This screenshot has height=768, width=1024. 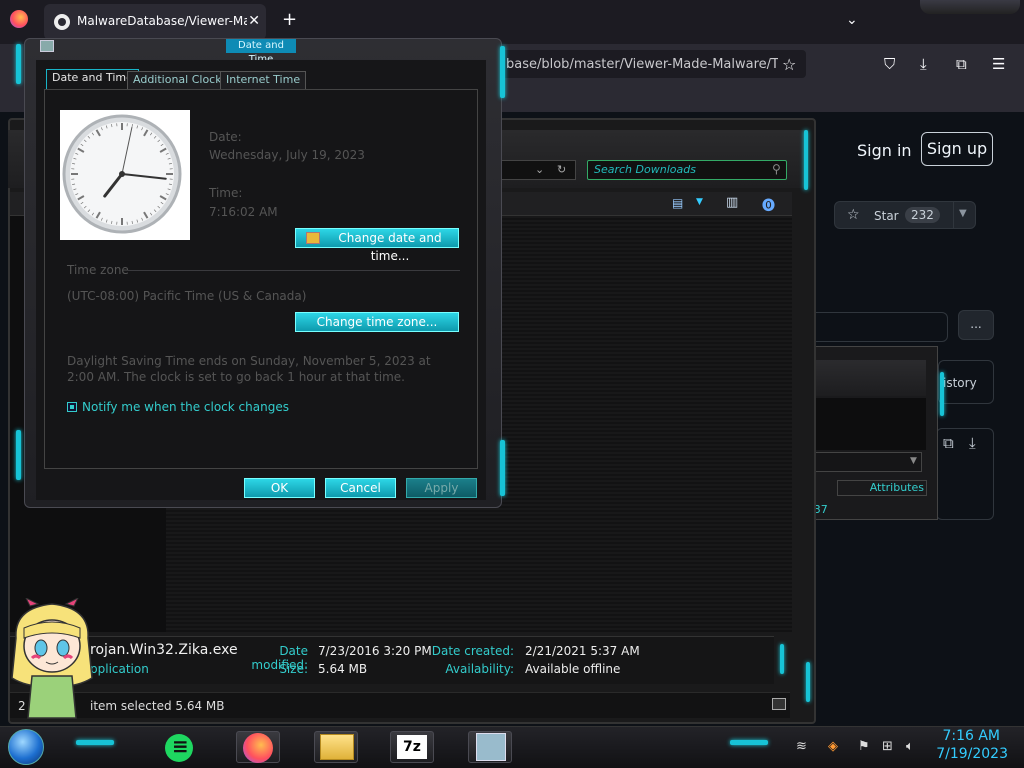 I want to click on network-icon: ⊞, so click(x=887, y=746).